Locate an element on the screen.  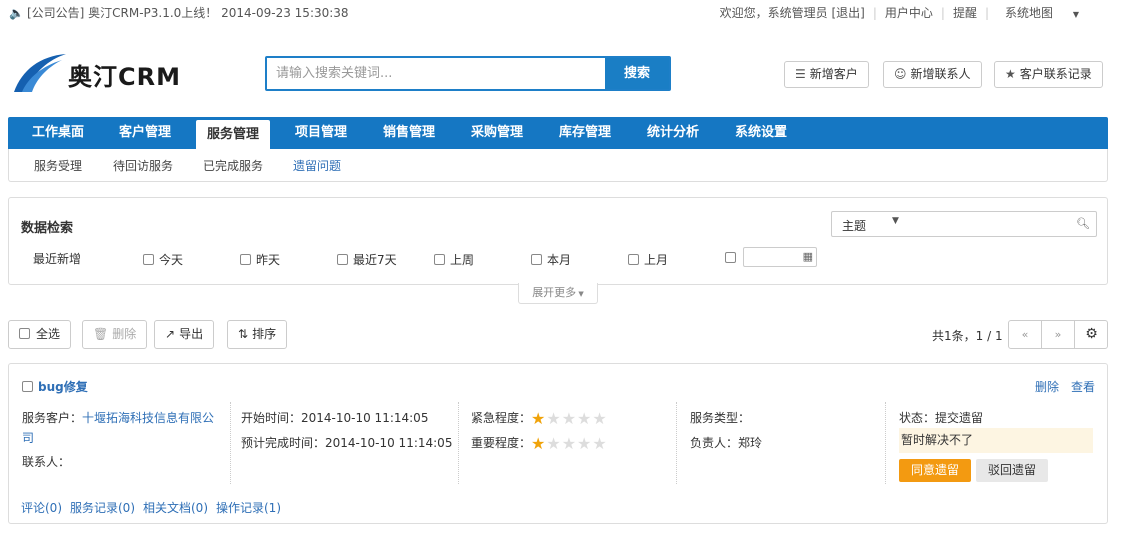
trash-icon: 🗑︎ is located at coordinates (101, 334).